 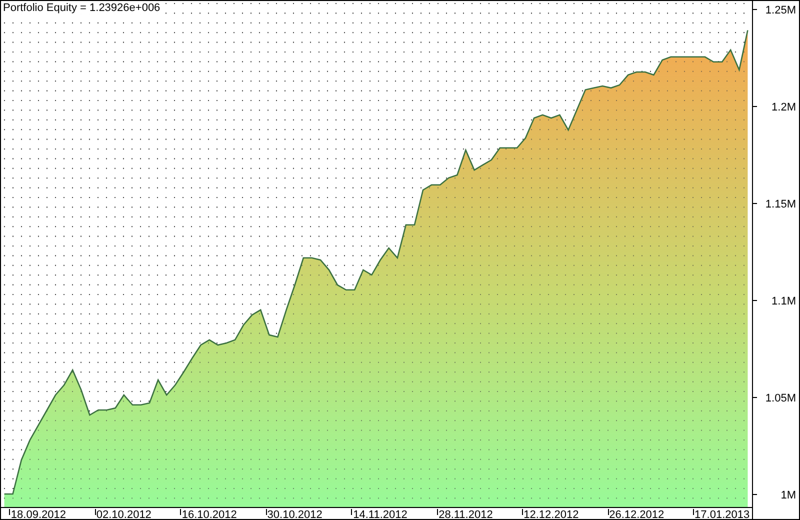 I want to click on axis-label: 16.10.2012, so click(x=209, y=514).